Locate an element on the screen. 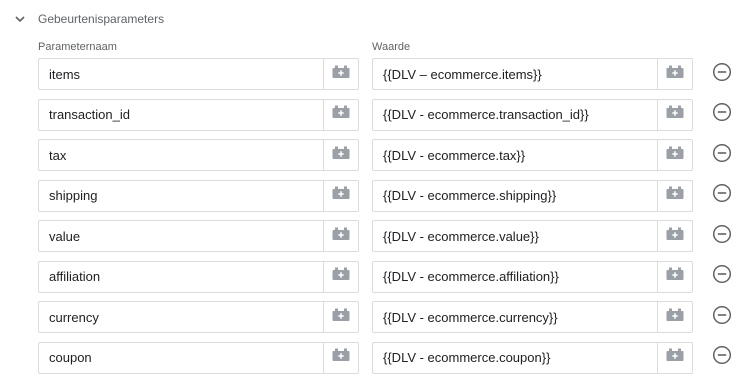  parameter-value-field: {{DLV - ecommerce.coupon}} is located at coordinates (532, 357).